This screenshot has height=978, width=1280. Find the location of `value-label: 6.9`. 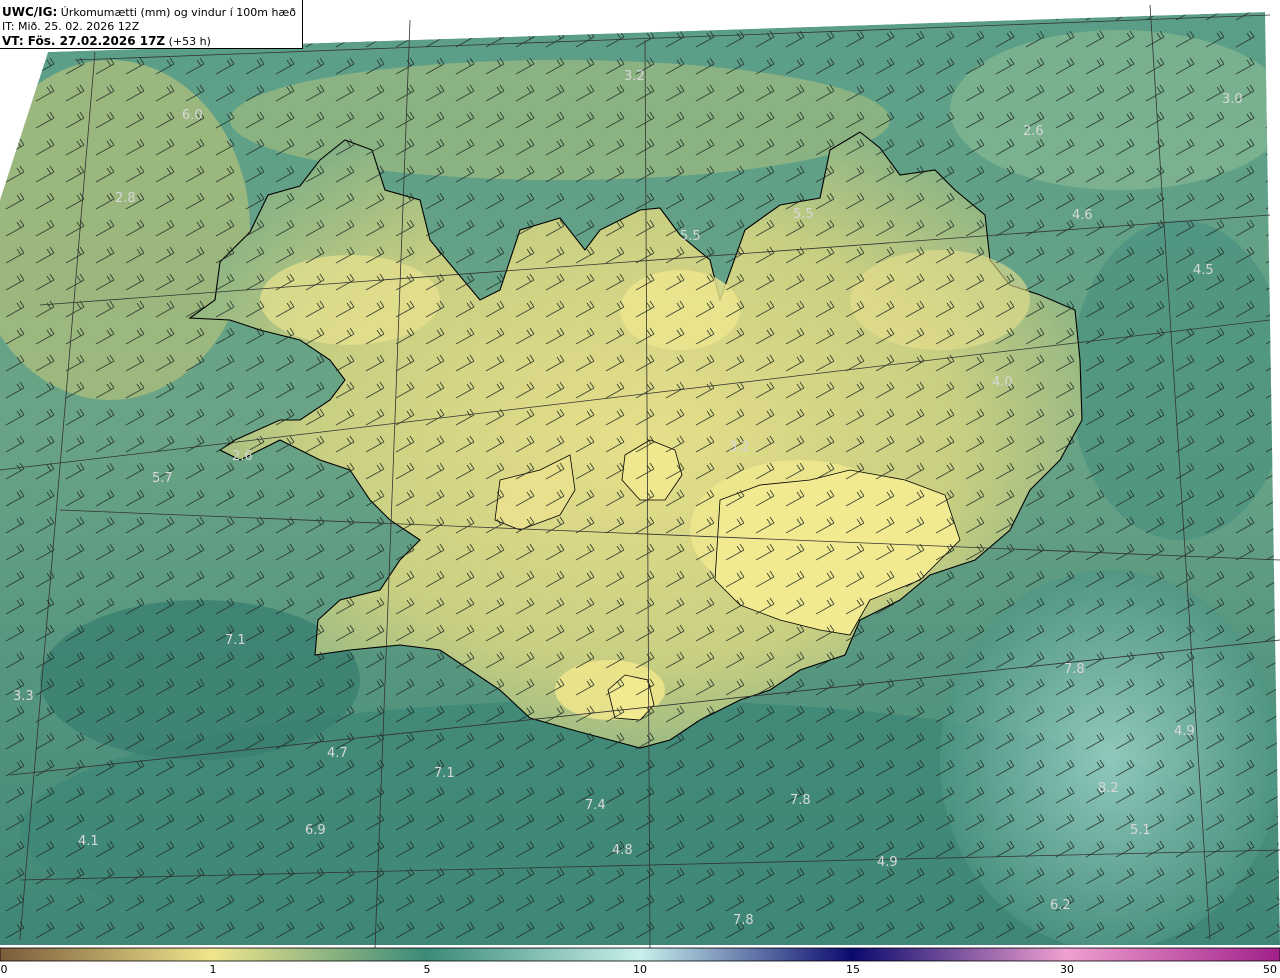

value-label: 6.9 is located at coordinates (315, 830).